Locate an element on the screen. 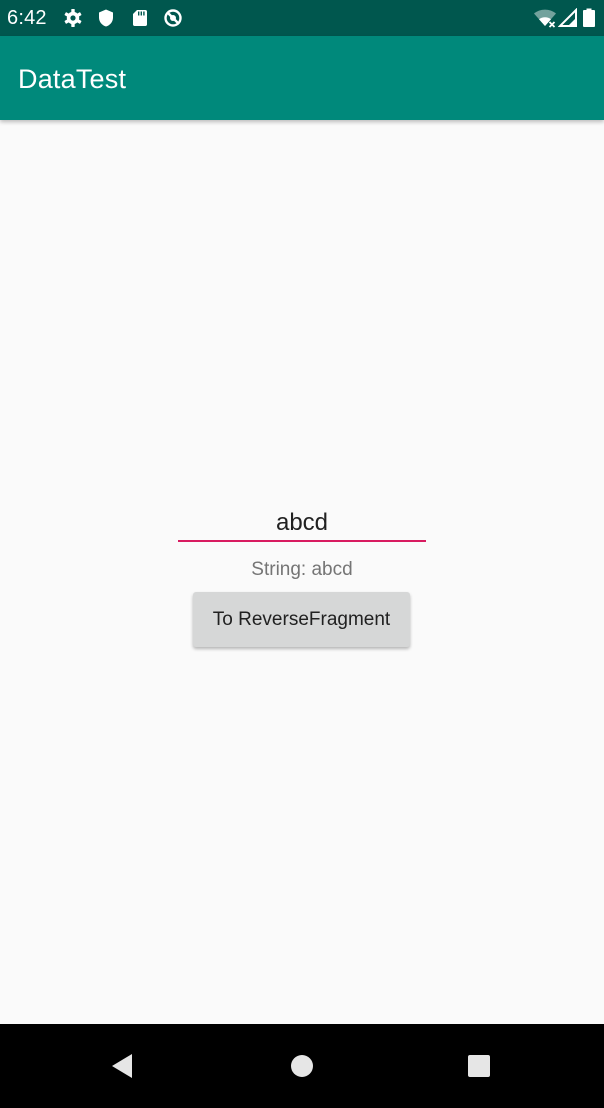  no-sync-icon is located at coordinates (173, 18).